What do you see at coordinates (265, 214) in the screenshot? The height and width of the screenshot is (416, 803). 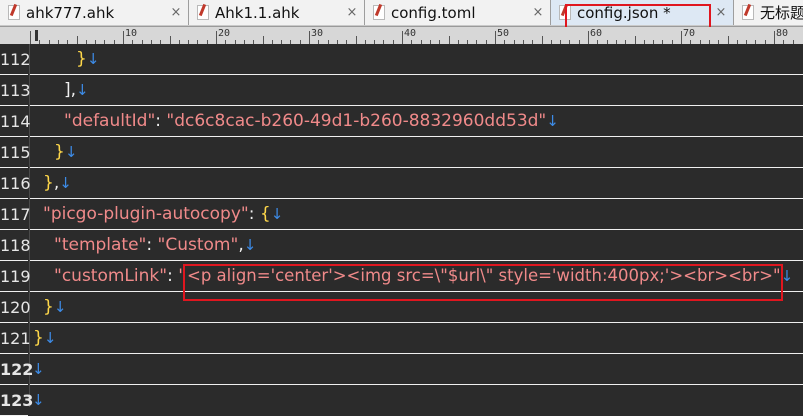 I see `brace: {` at bounding box center [265, 214].